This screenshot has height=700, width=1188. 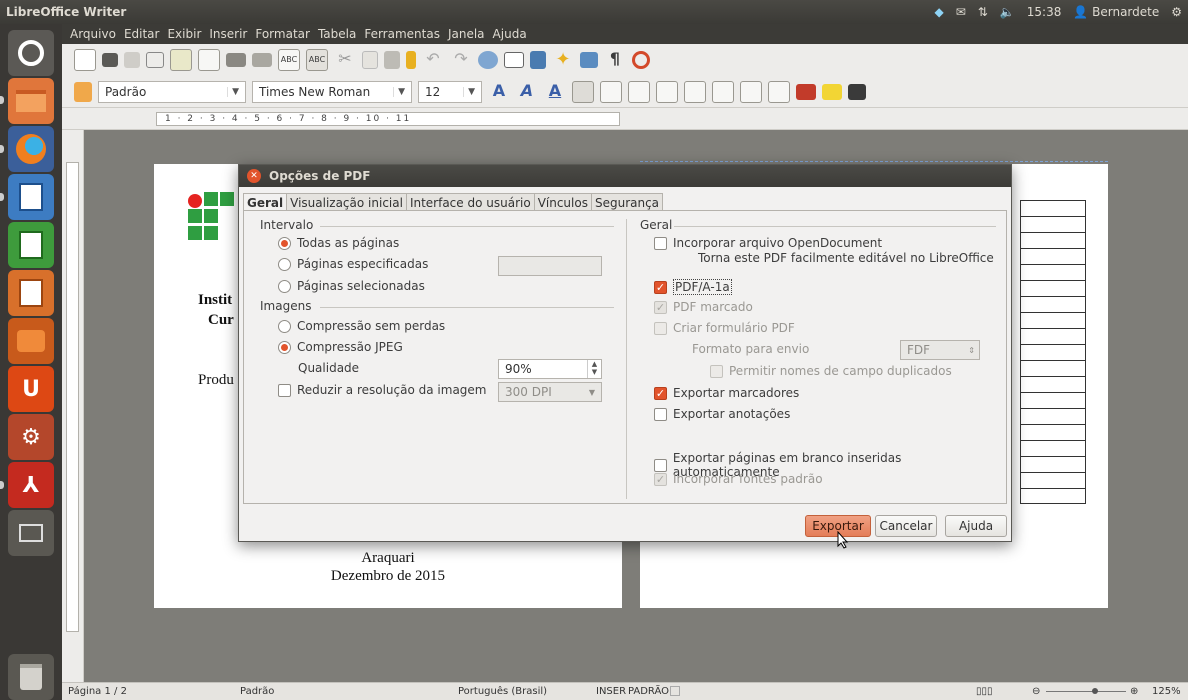 I want to click on jpeg-radio: Compressão JPEG, so click(x=340, y=347).